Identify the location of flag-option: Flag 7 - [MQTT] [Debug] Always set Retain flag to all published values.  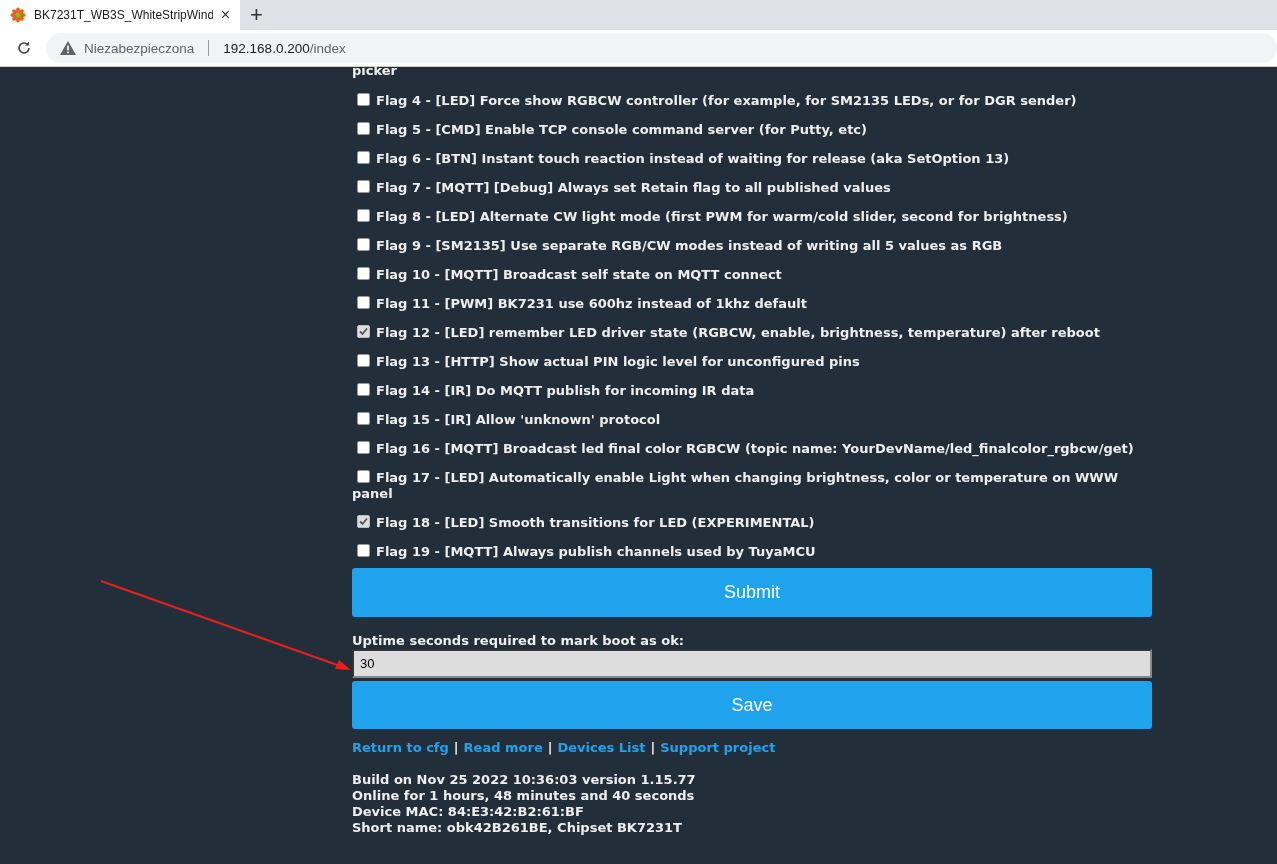
(752, 187).